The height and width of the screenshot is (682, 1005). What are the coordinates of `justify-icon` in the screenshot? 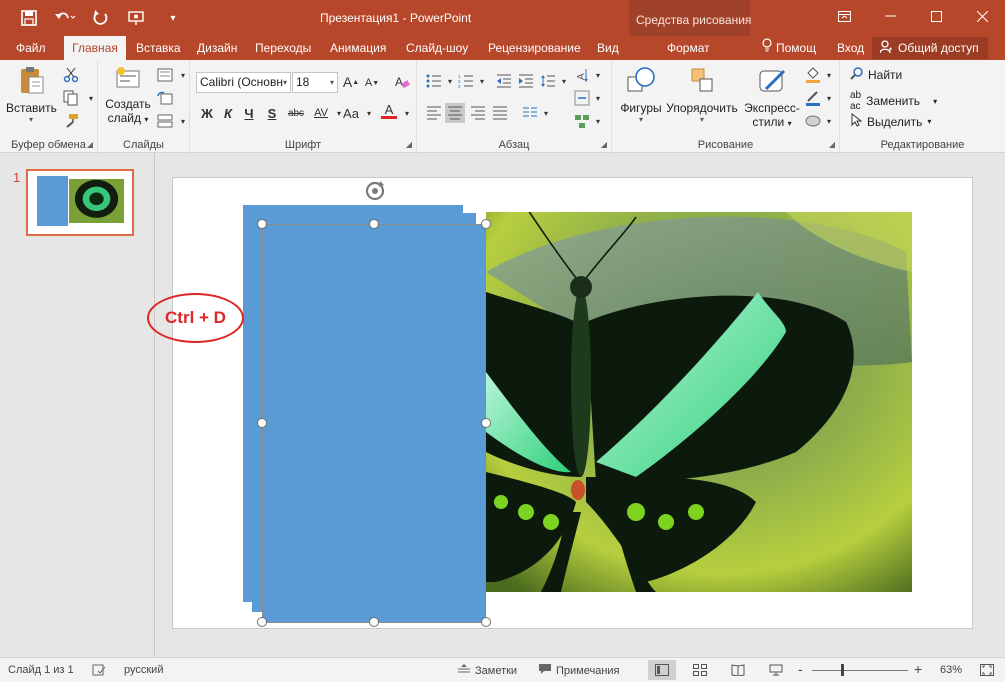 It's located at (500, 113).